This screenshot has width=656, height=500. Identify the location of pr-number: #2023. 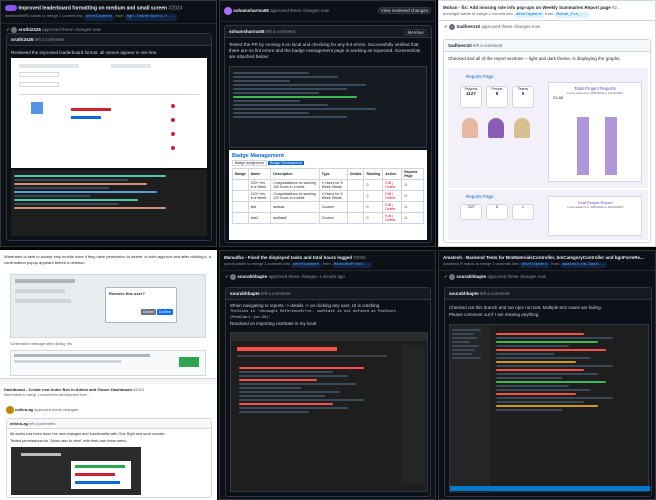
(139, 389).